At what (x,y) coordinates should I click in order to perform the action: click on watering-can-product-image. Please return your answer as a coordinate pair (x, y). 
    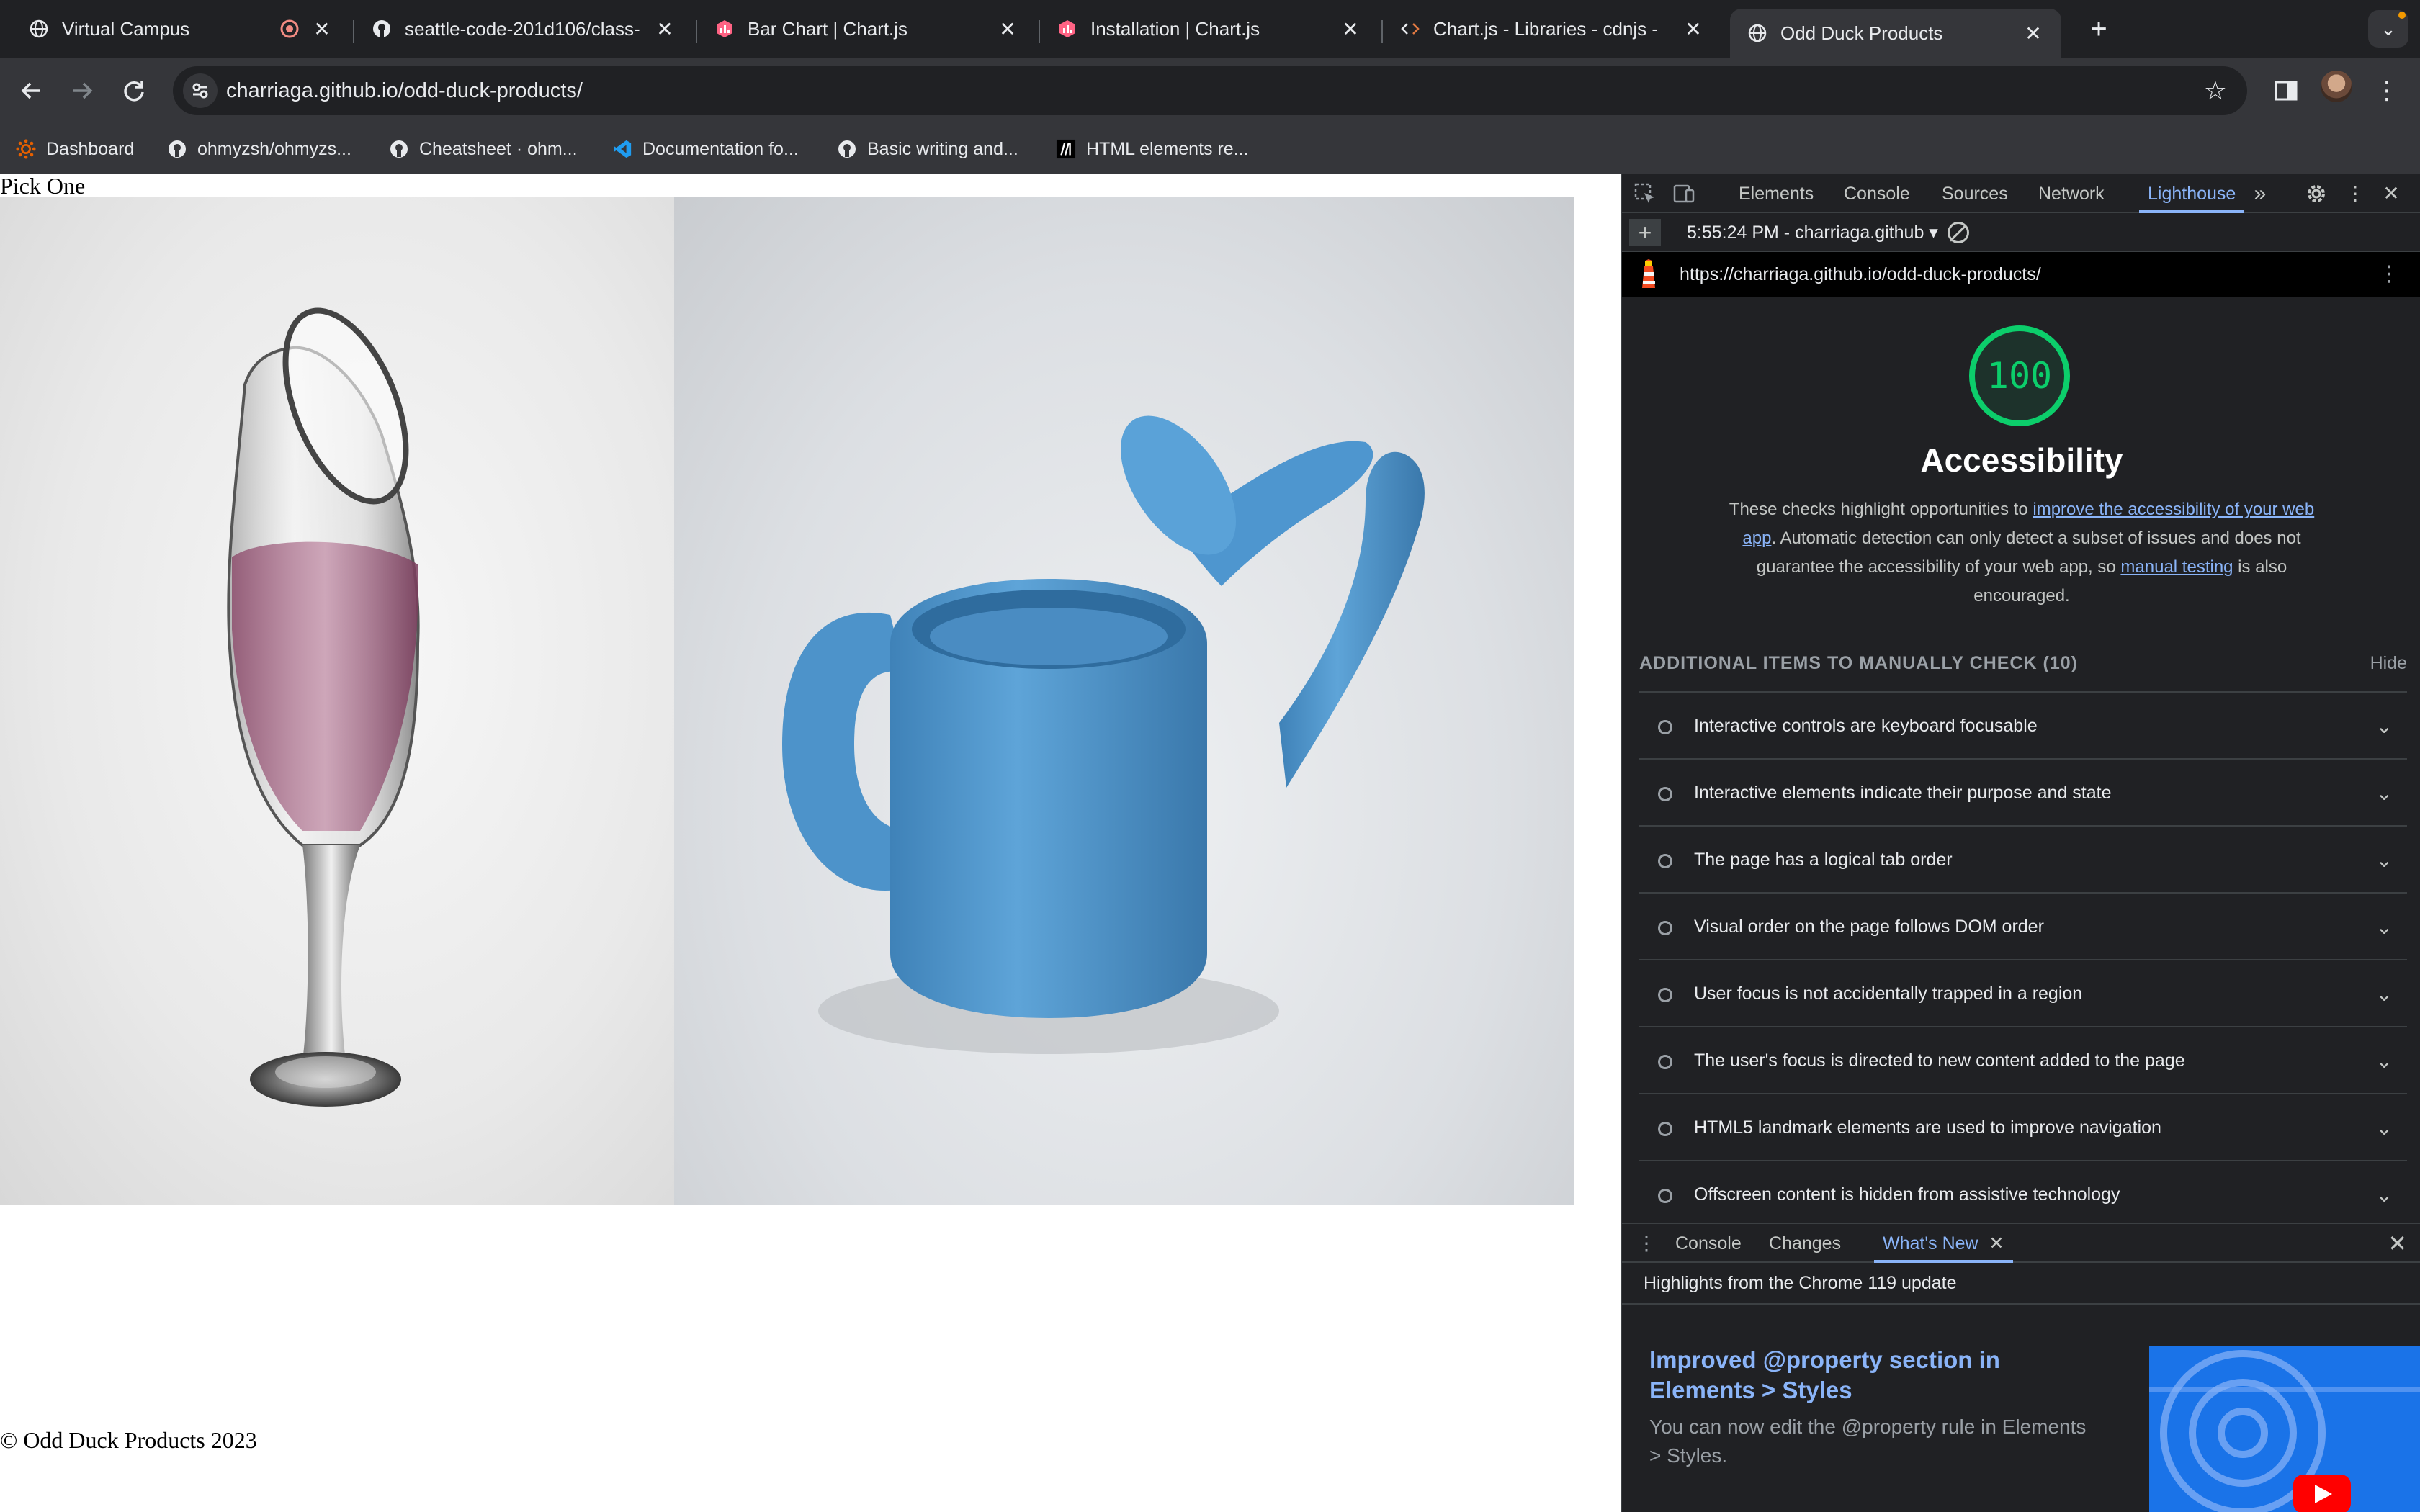
    Looking at the image, I should click on (1103, 734).